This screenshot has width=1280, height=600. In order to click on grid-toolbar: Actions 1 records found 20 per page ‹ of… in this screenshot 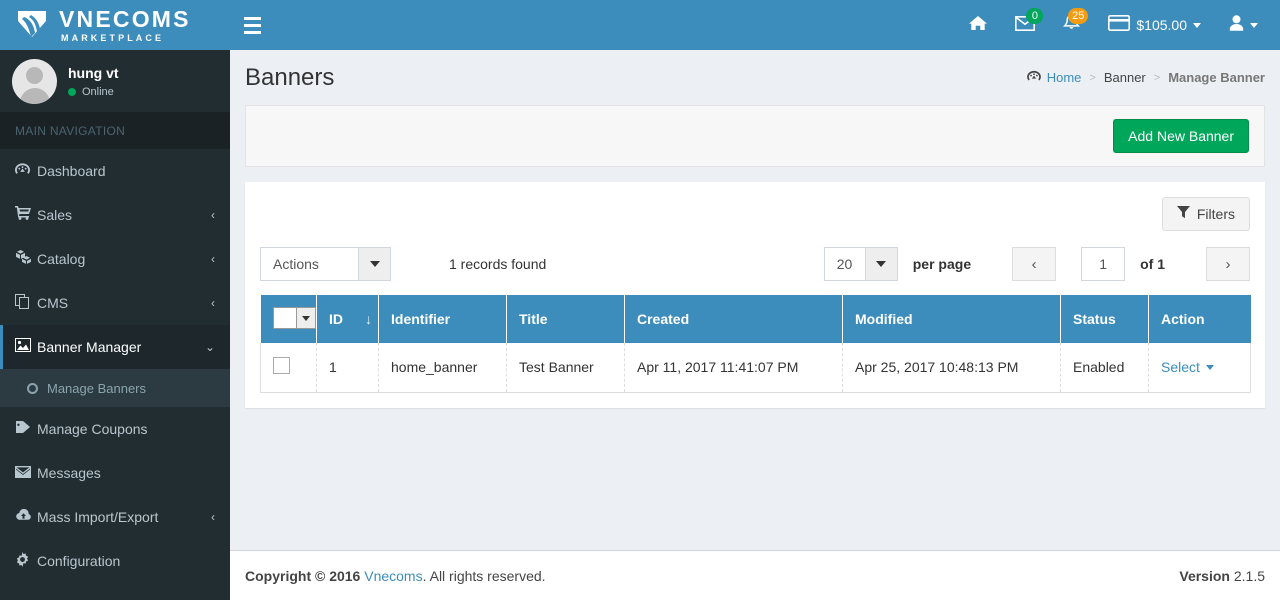, I will do `click(755, 263)`.